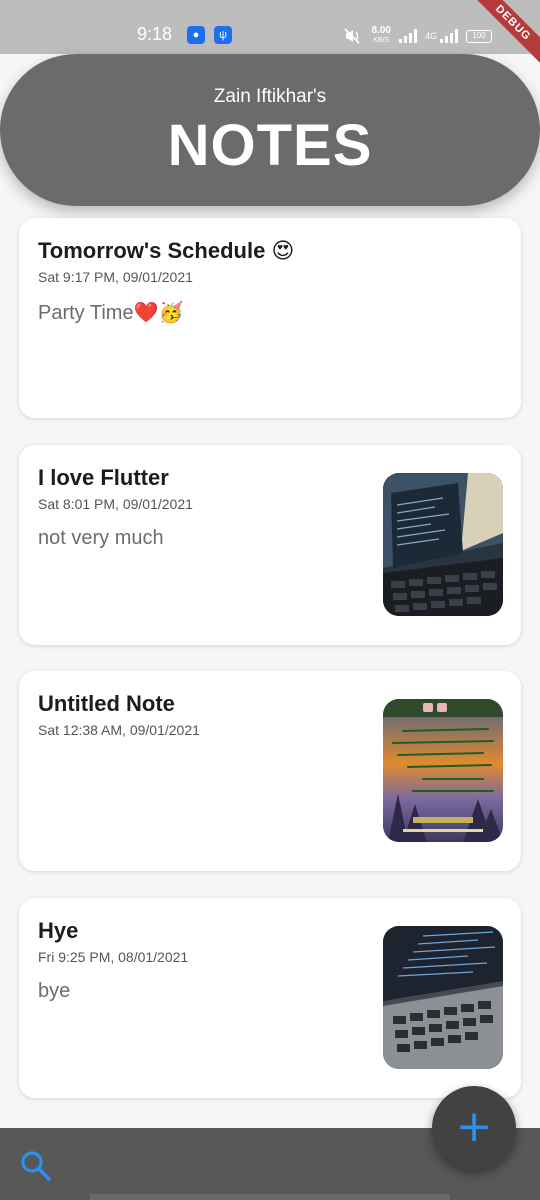 The width and height of the screenshot is (540, 1200). Describe the element at coordinates (106, 703) in the screenshot. I see `note-title: Untitled Note` at that location.